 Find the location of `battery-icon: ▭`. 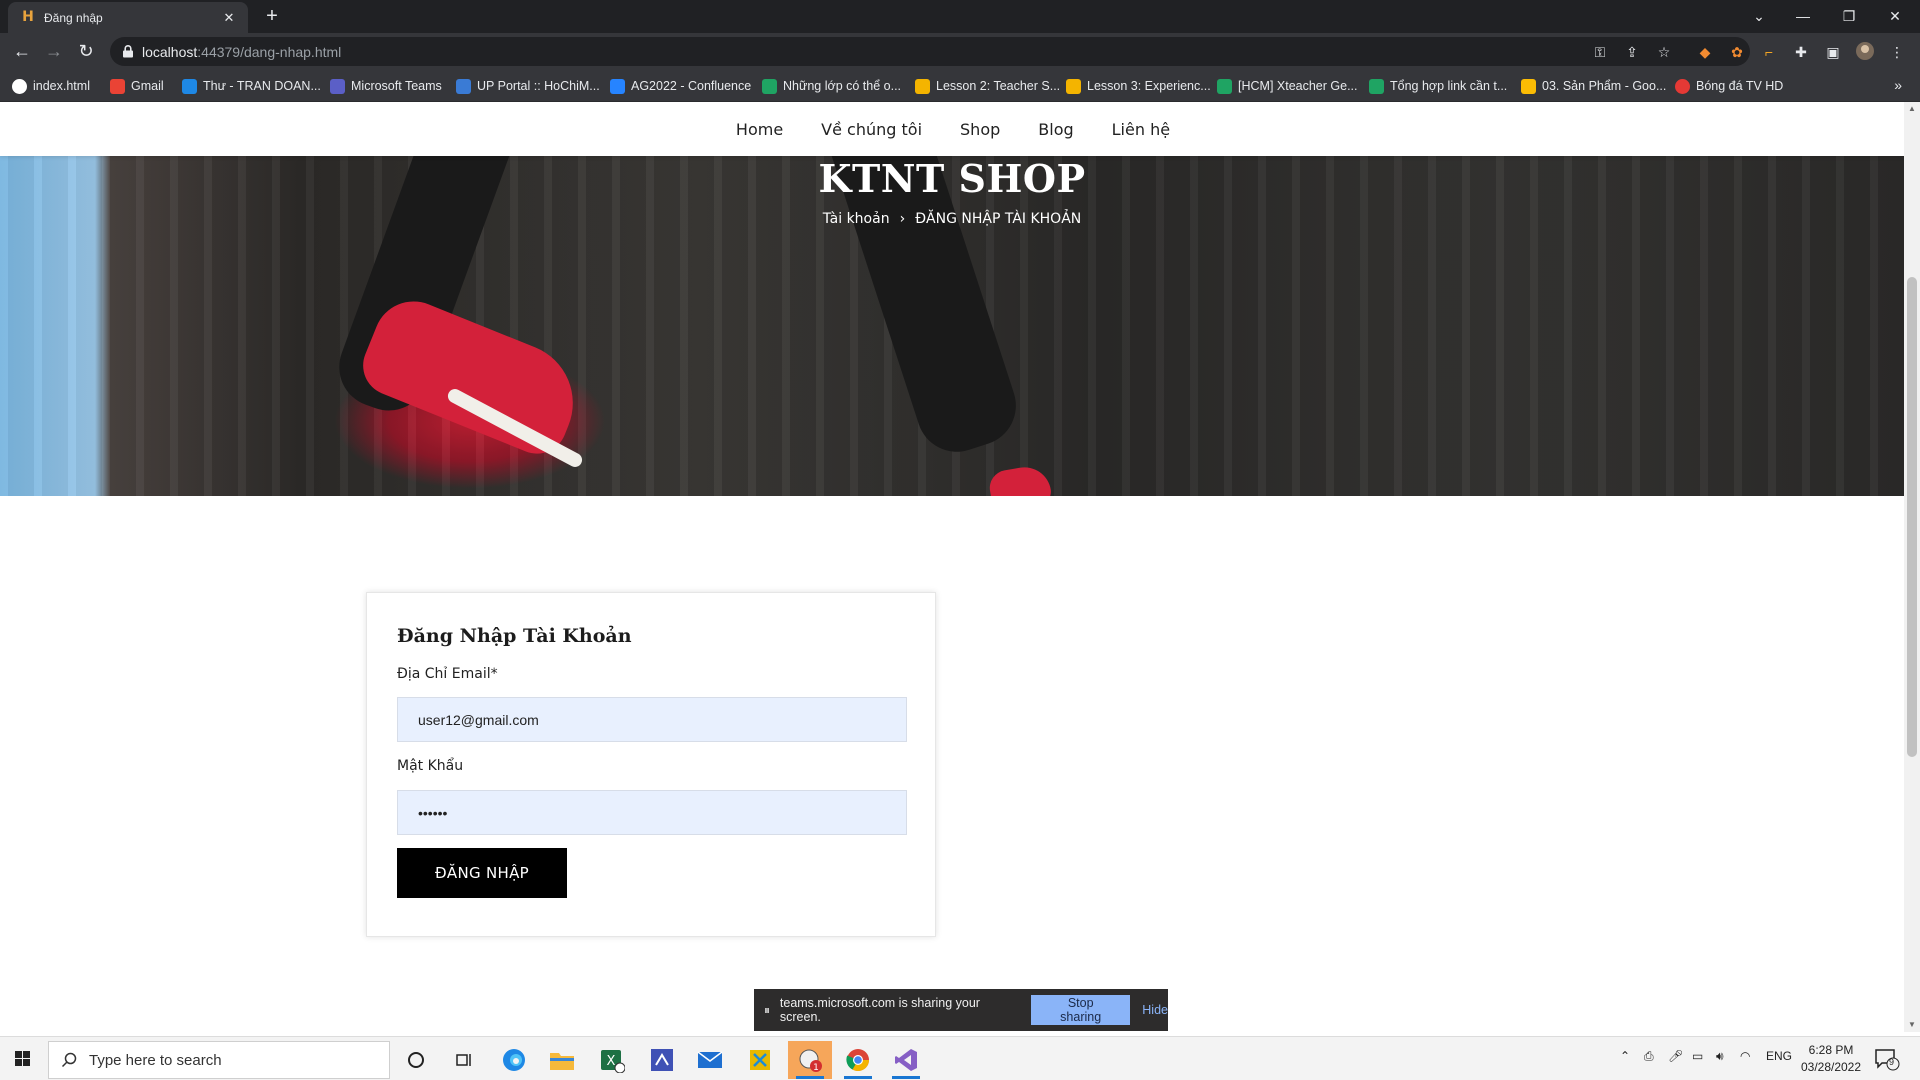

battery-icon: ▭ is located at coordinates (1697, 1056).